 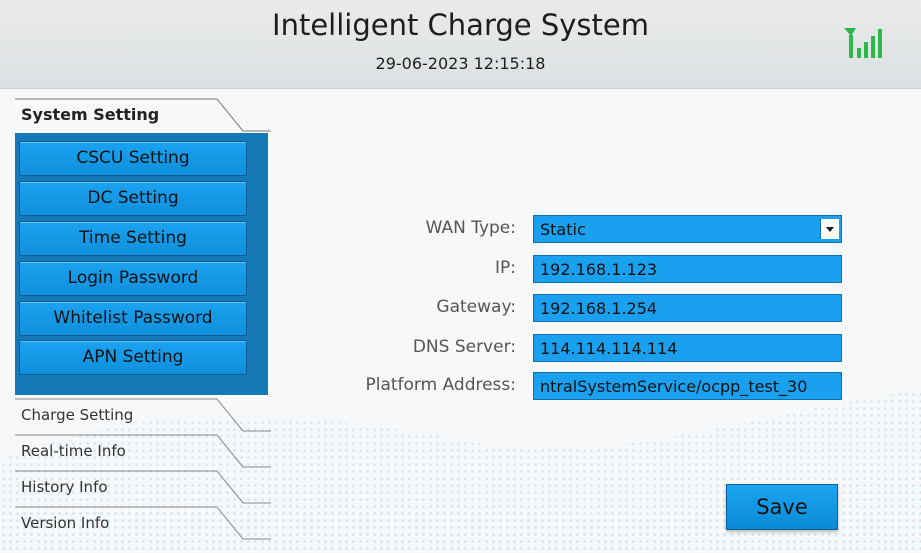 I want to click on tab-system-setting: System Setting, so click(x=143, y=116).